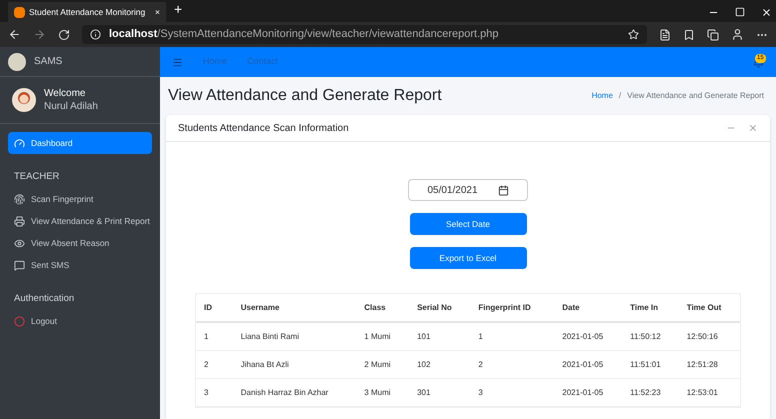 The width and height of the screenshot is (776, 419). I want to click on collections-icon, so click(713, 34).